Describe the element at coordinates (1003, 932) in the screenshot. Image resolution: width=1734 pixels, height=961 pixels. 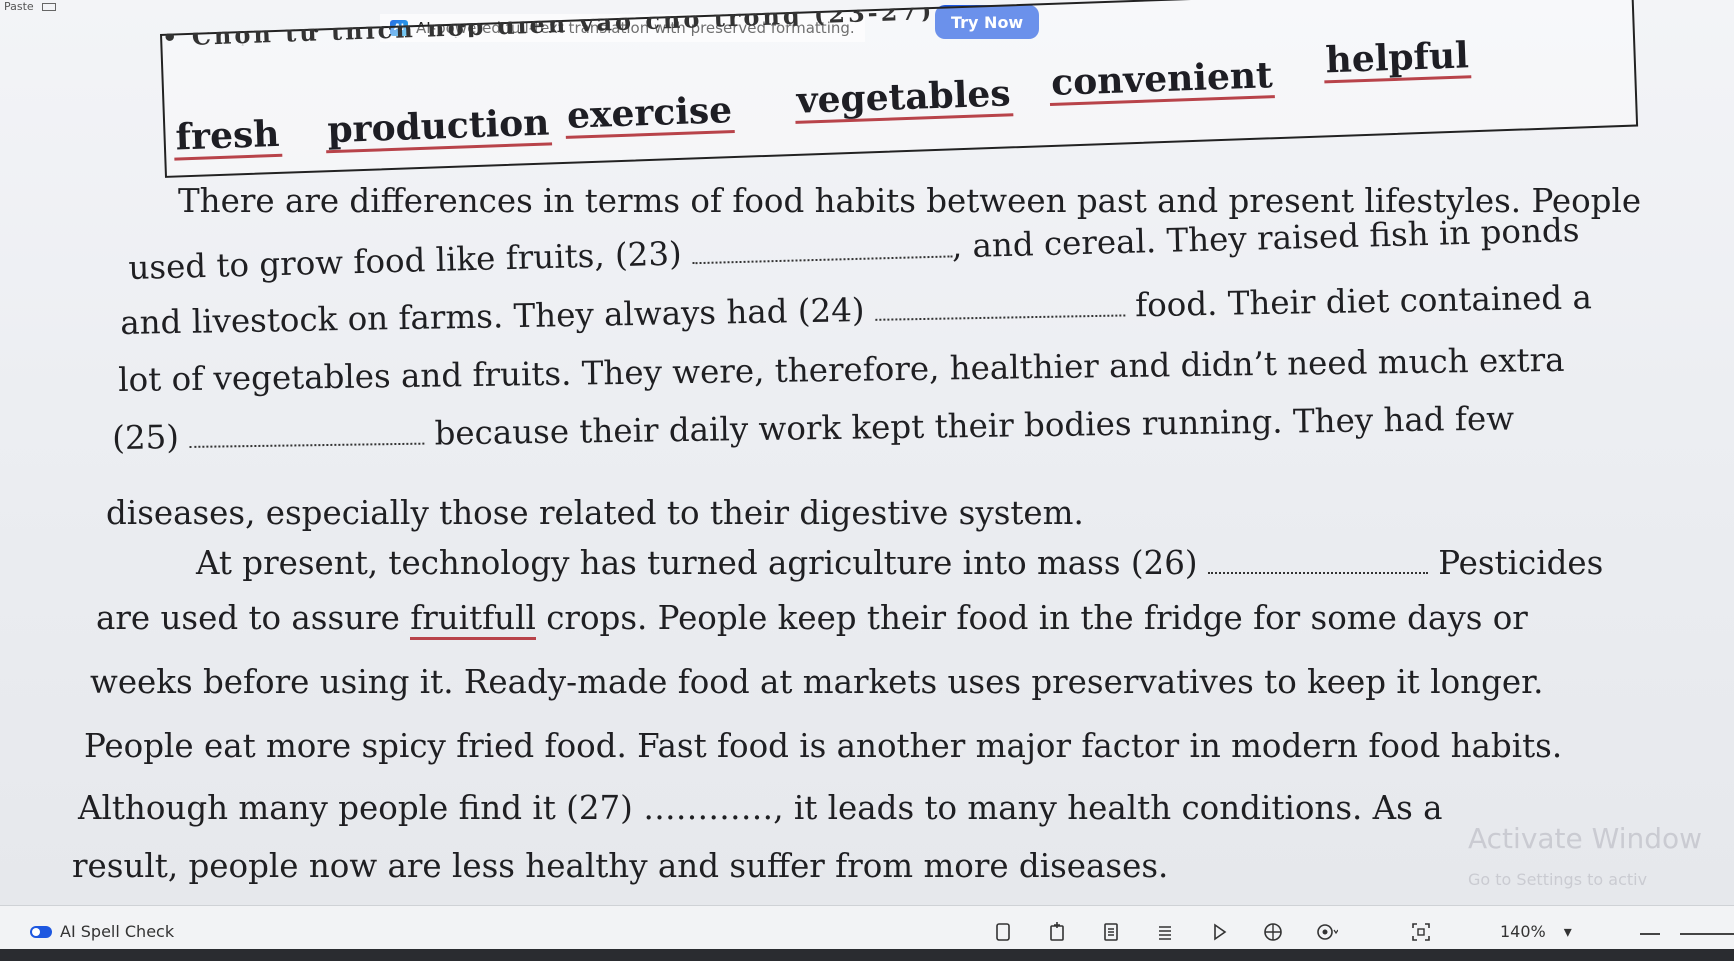
I see `page-icon` at that location.